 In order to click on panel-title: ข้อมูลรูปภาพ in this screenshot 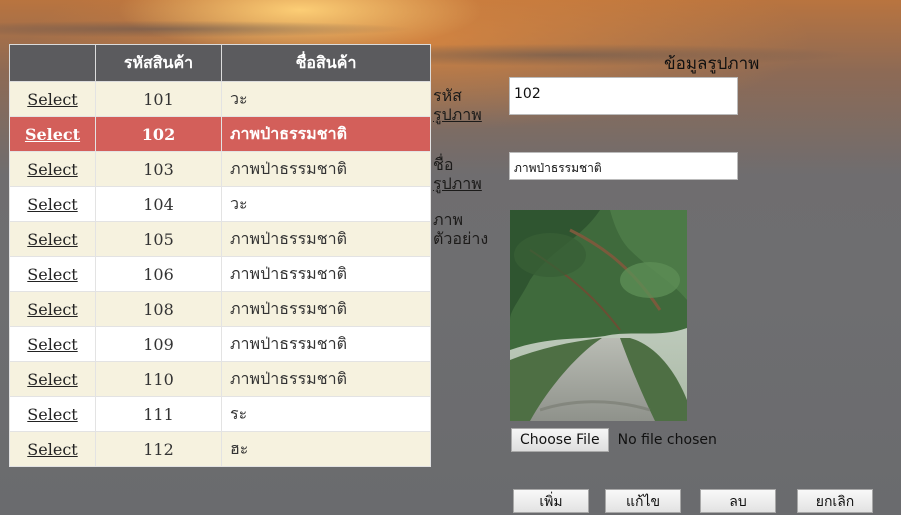, I will do `click(712, 64)`.